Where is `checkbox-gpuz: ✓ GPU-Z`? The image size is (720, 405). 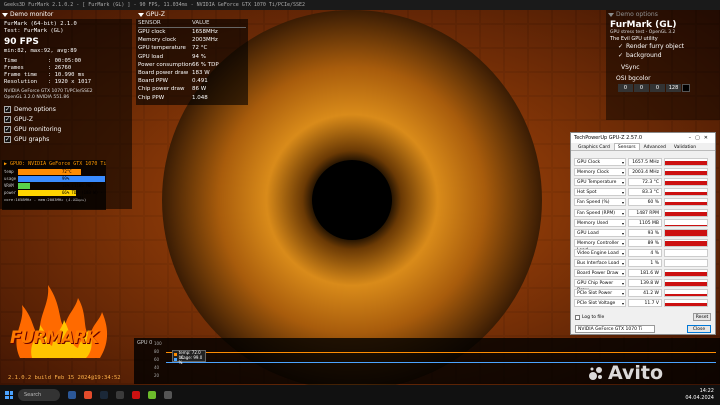
checkbox-gpuz: ✓ GPU-Z is located at coordinates (66, 119).